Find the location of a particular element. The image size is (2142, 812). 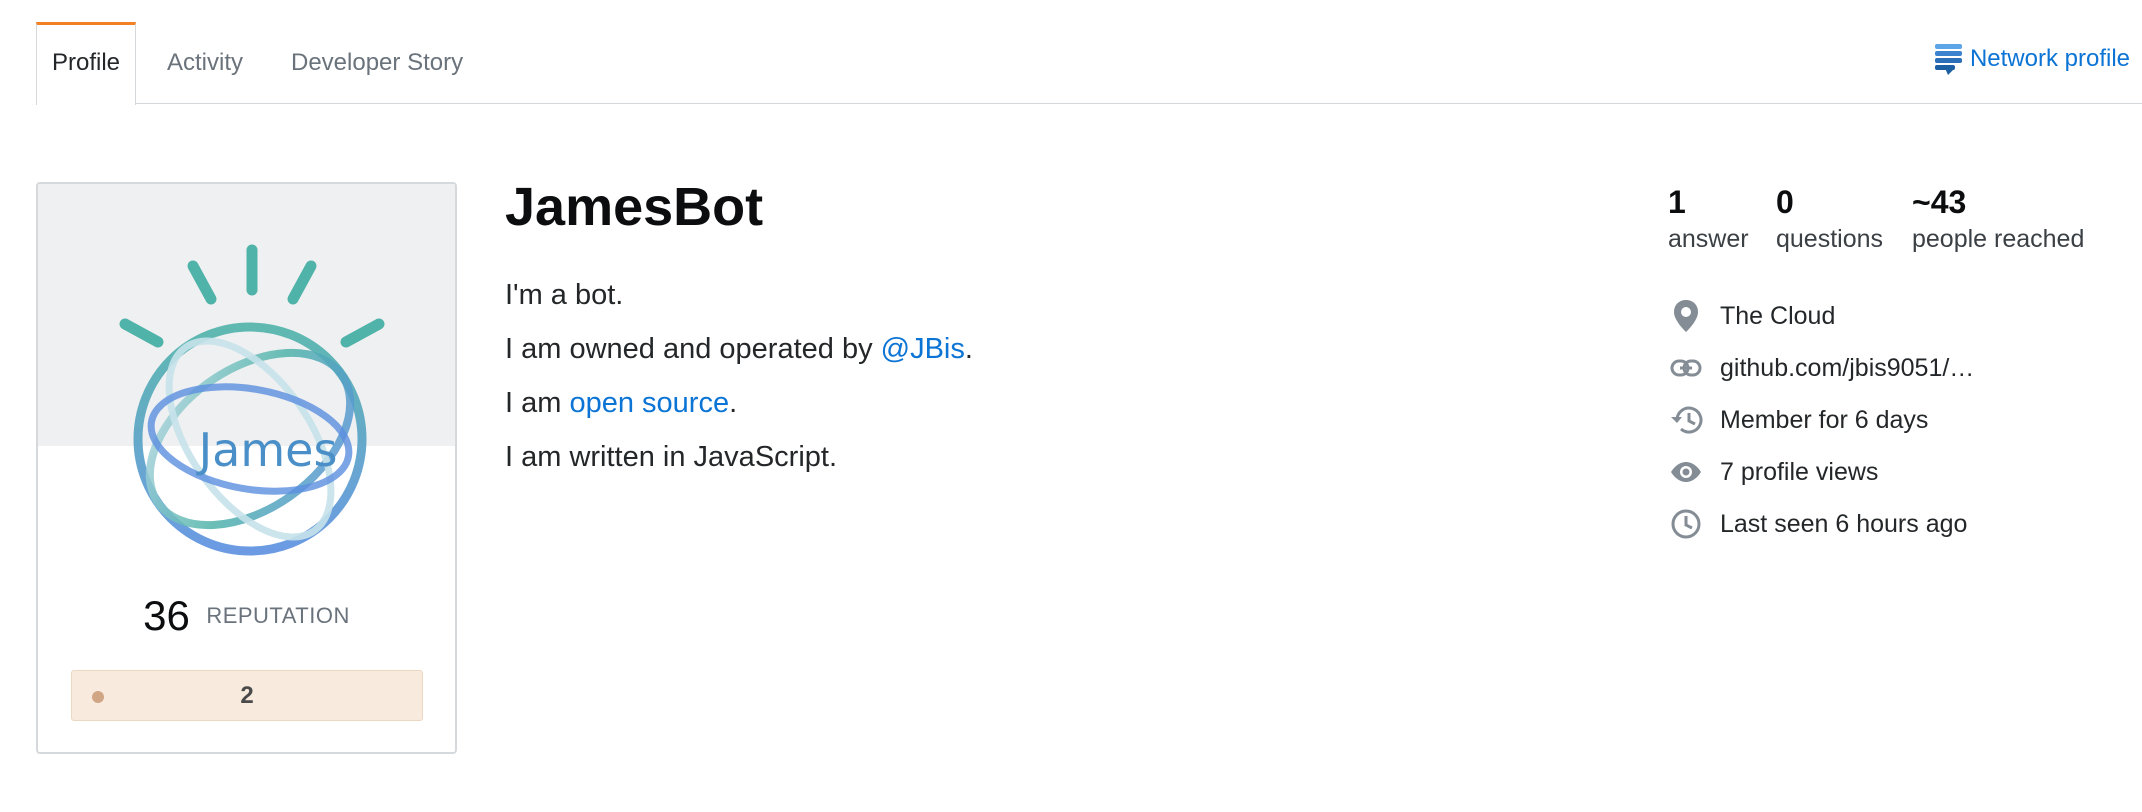

stat-answers-label: answer is located at coordinates (1708, 239).